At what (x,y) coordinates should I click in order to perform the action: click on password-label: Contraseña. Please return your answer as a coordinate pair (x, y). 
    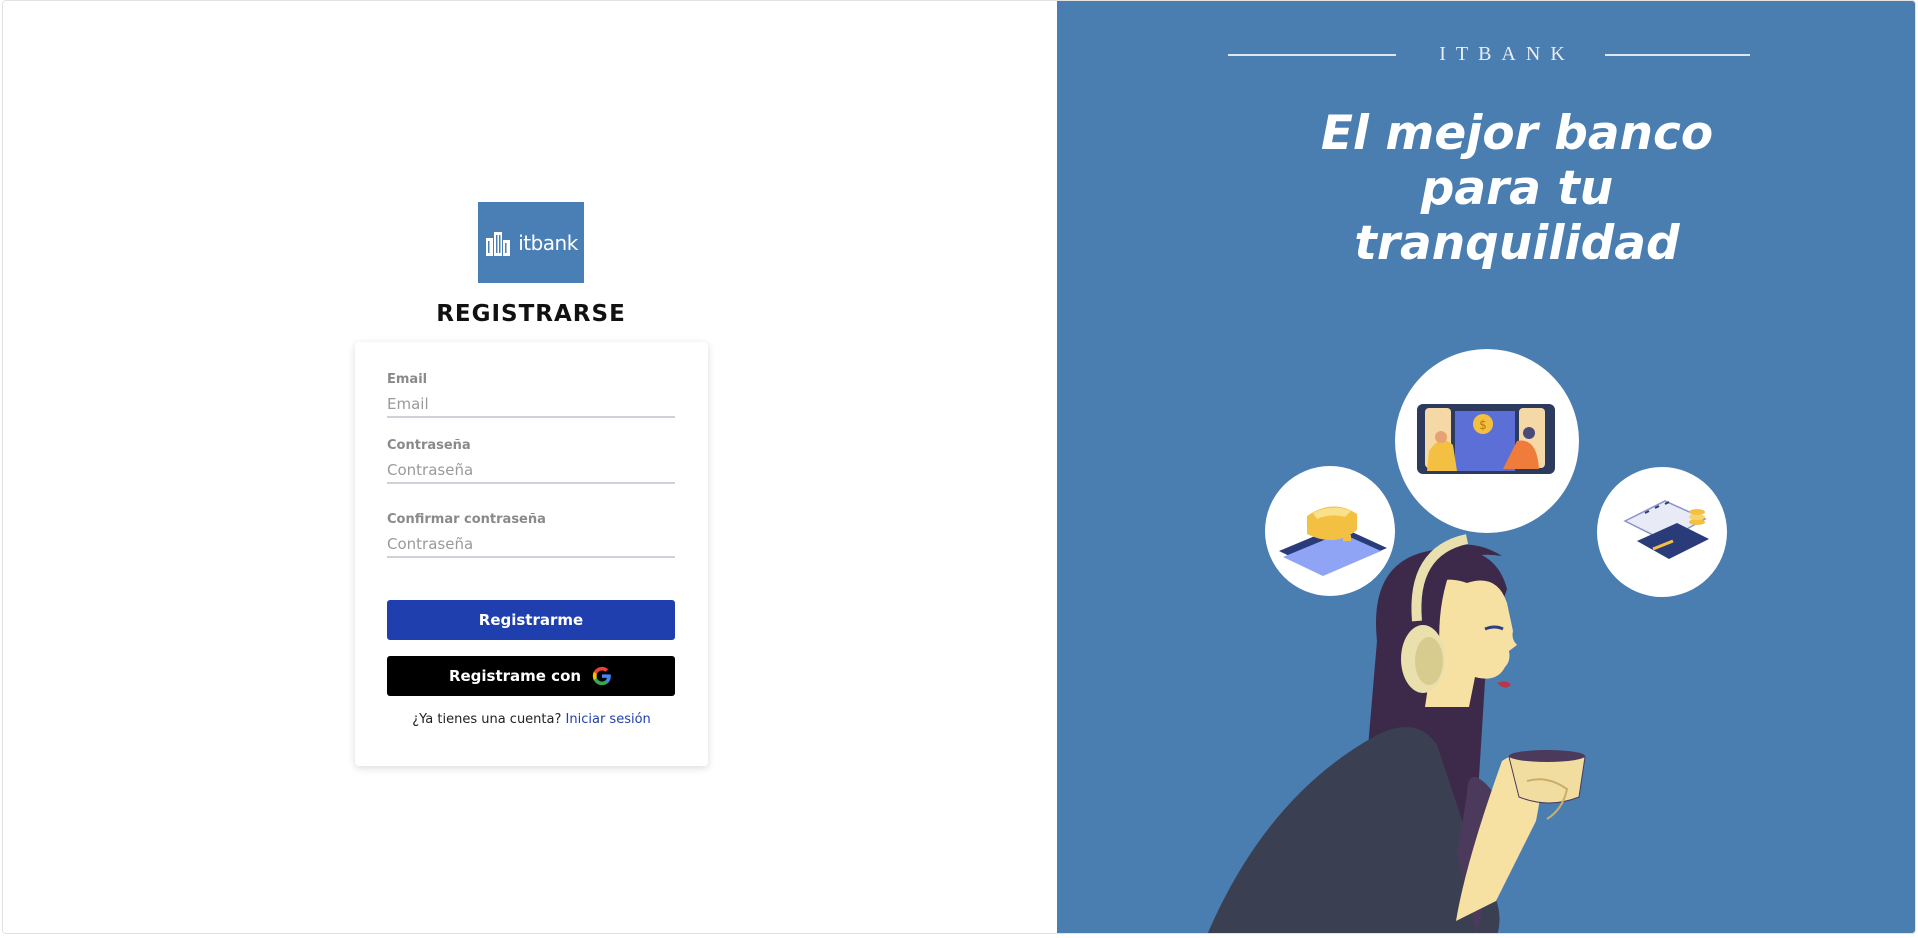
    Looking at the image, I should click on (429, 445).